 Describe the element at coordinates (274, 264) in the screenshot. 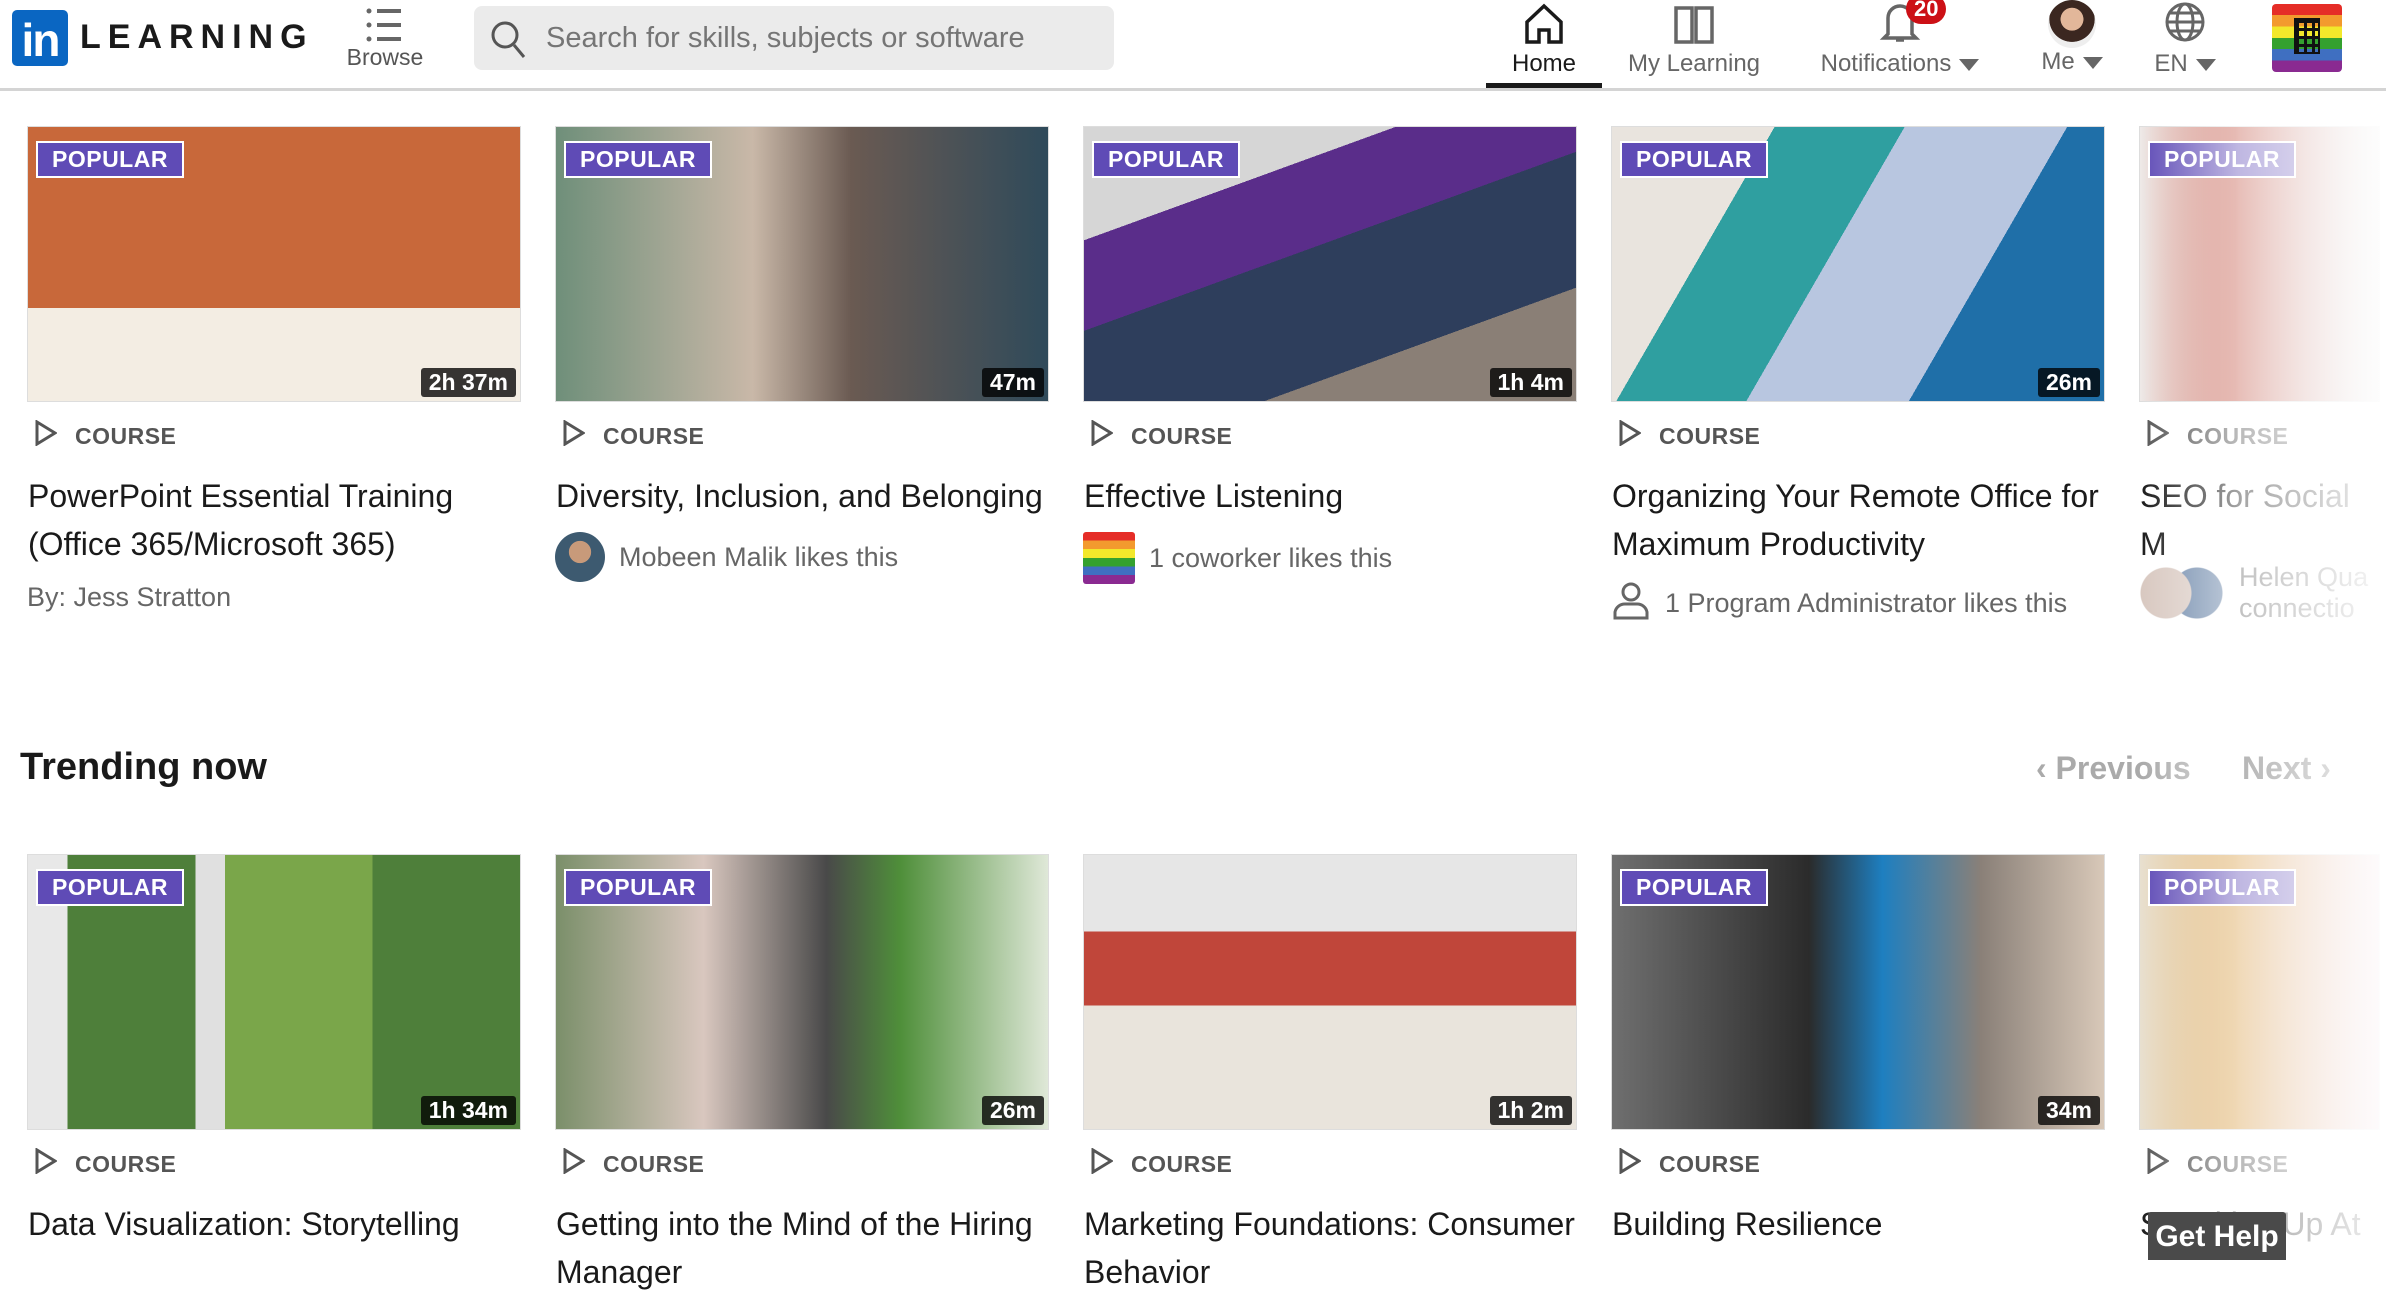

I see `course-thumbnail: POPULAR 2h 37m` at that location.